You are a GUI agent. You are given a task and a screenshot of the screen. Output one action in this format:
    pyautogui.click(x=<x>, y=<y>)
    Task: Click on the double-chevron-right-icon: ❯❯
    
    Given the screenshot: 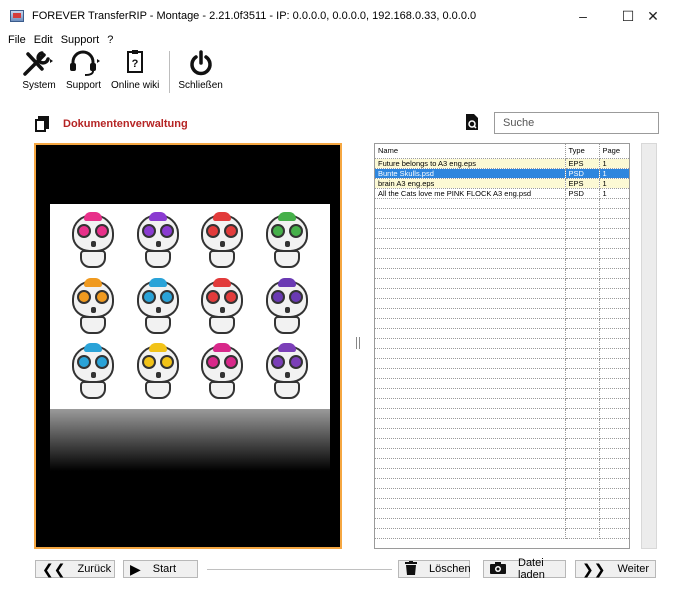 What is the action you would take?
    pyautogui.click(x=594, y=569)
    